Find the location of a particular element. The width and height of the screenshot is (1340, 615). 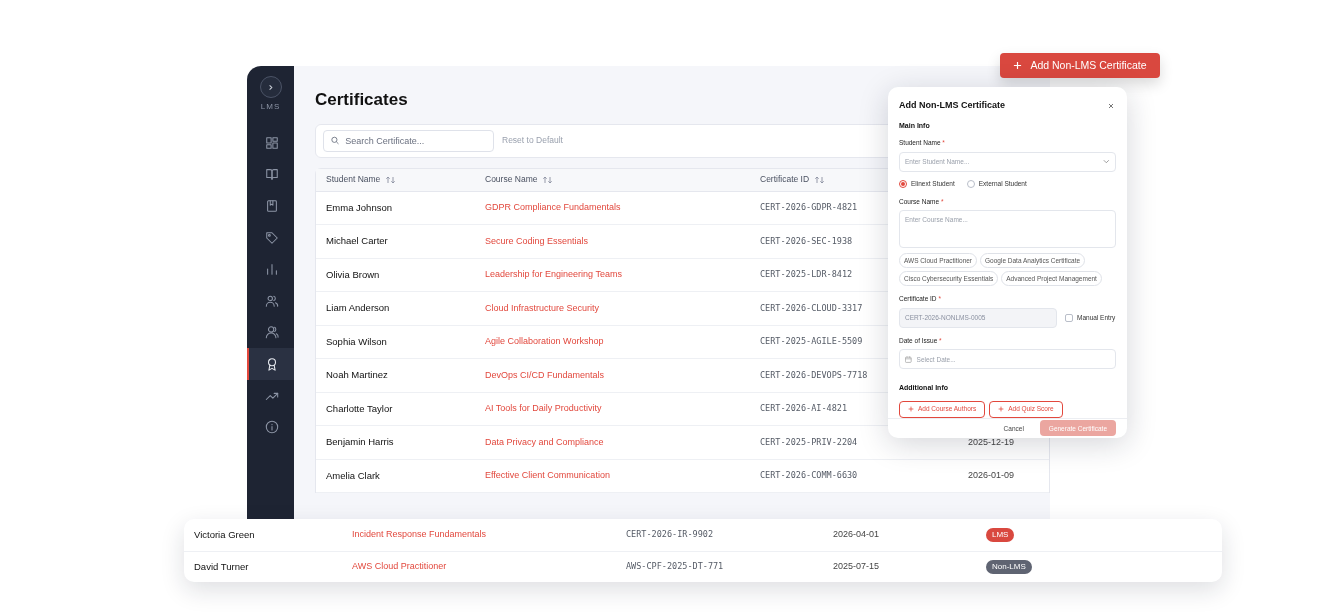

dialog-title: Add Non-LMS Certificate is located at coordinates (952, 105).